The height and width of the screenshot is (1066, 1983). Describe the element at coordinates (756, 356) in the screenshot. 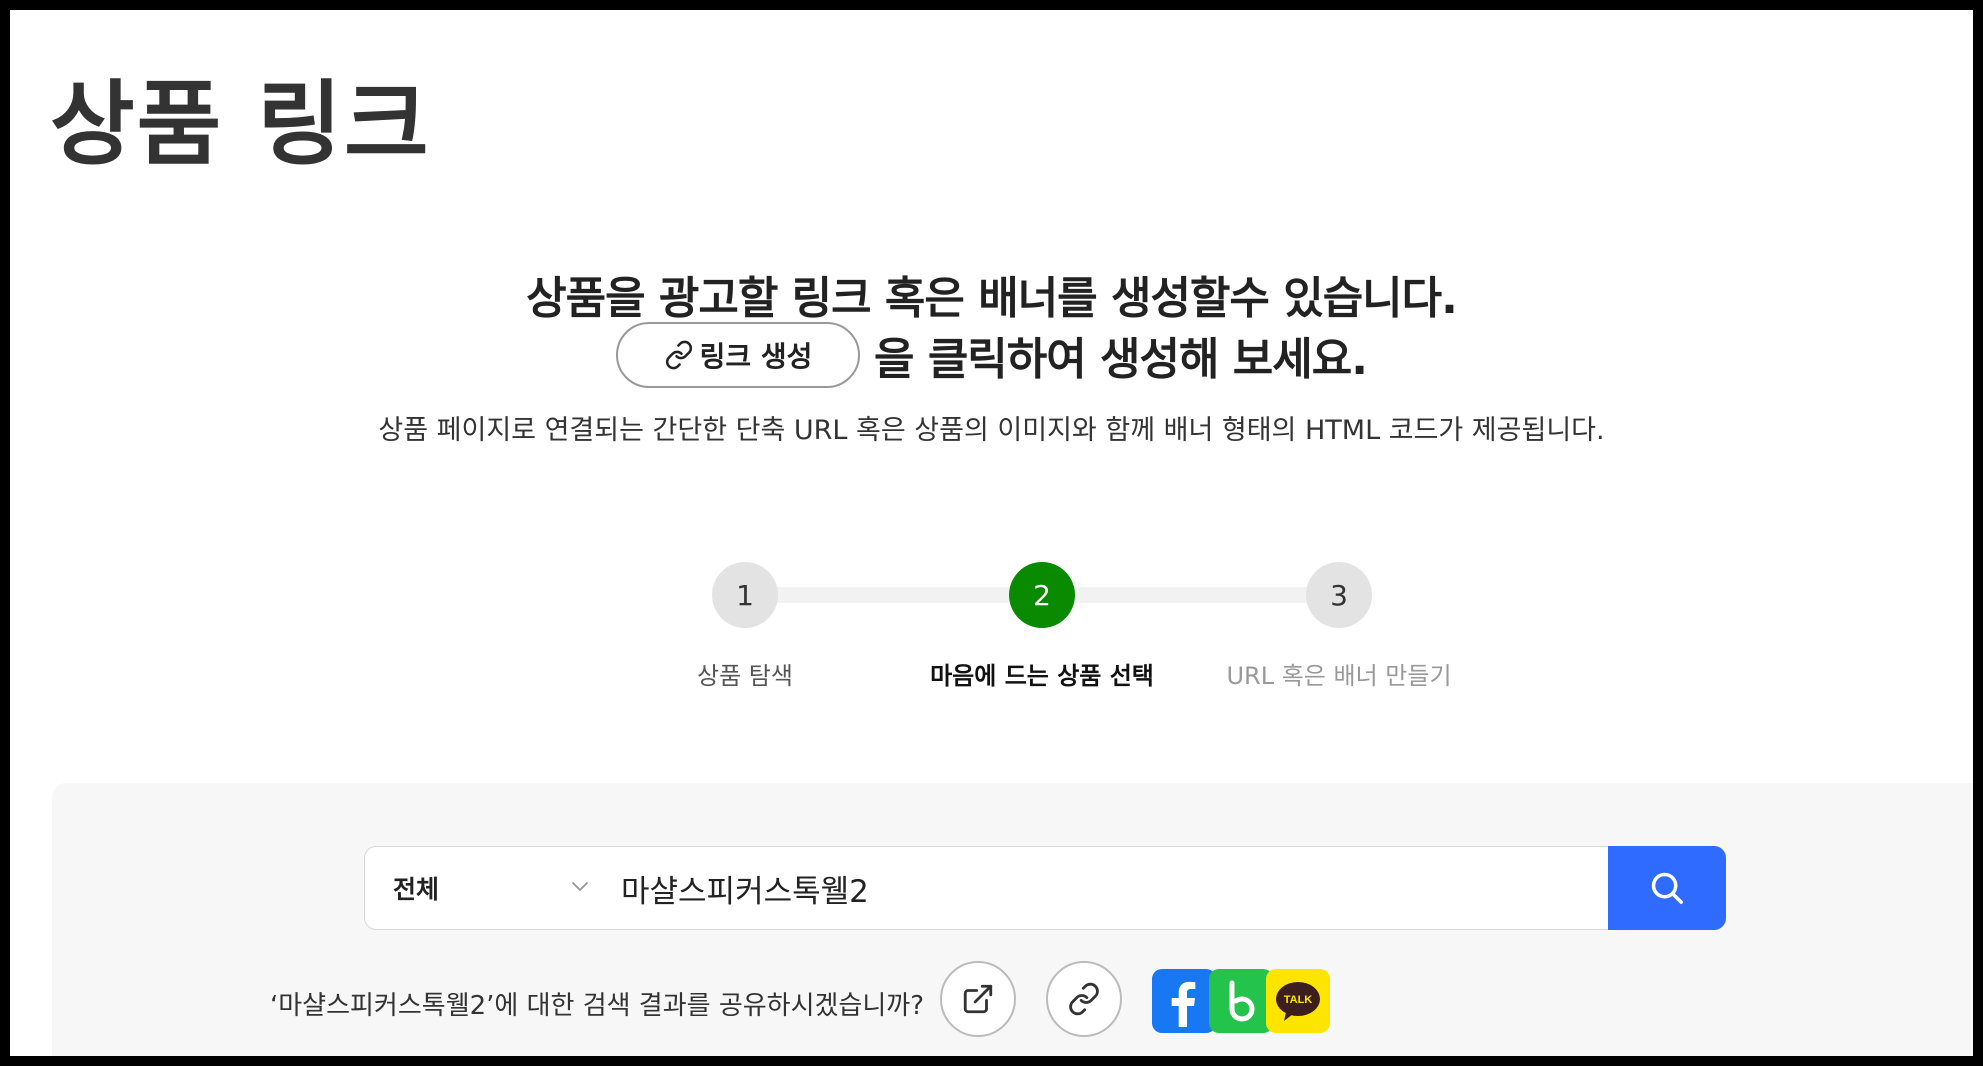

I see `create-link-button-label: 링크 생성` at that location.